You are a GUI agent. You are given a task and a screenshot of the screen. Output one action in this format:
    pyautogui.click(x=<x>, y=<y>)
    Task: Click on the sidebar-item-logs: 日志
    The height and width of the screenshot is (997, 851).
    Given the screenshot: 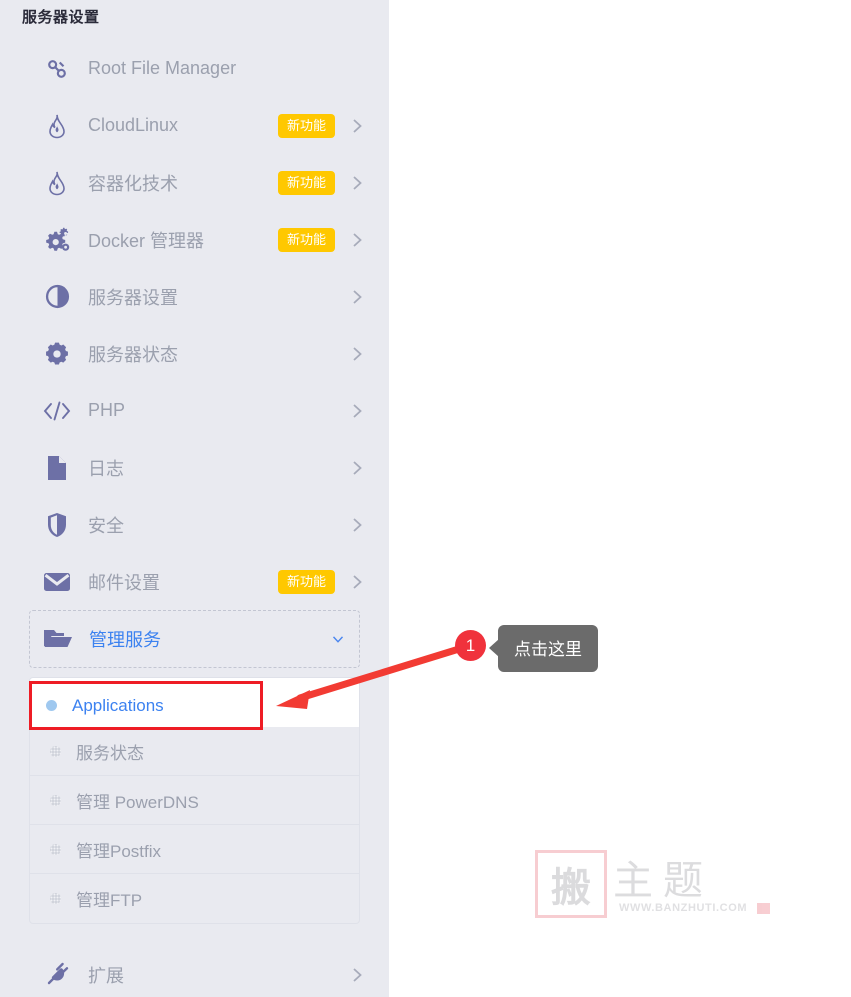 What is the action you would take?
    pyautogui.click(x=194, y=467)
    